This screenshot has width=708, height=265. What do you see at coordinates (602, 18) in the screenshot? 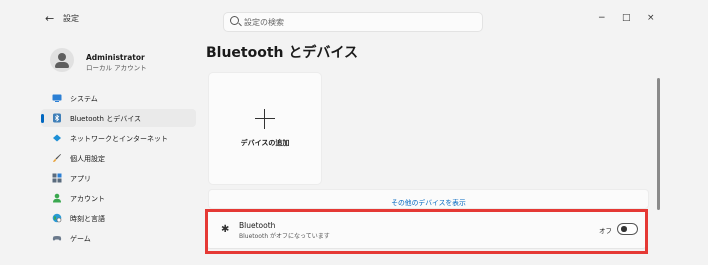
I see `minimize-button: −` at bounding box center [602, 18].